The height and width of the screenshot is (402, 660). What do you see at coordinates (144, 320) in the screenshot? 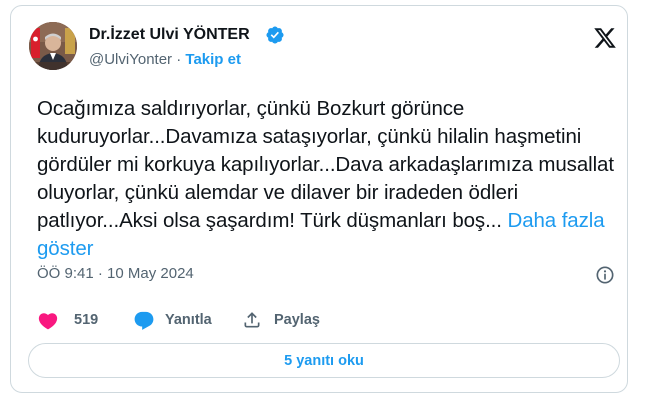
I see `reply-bubble-icon` at bounding box center [144, 320].